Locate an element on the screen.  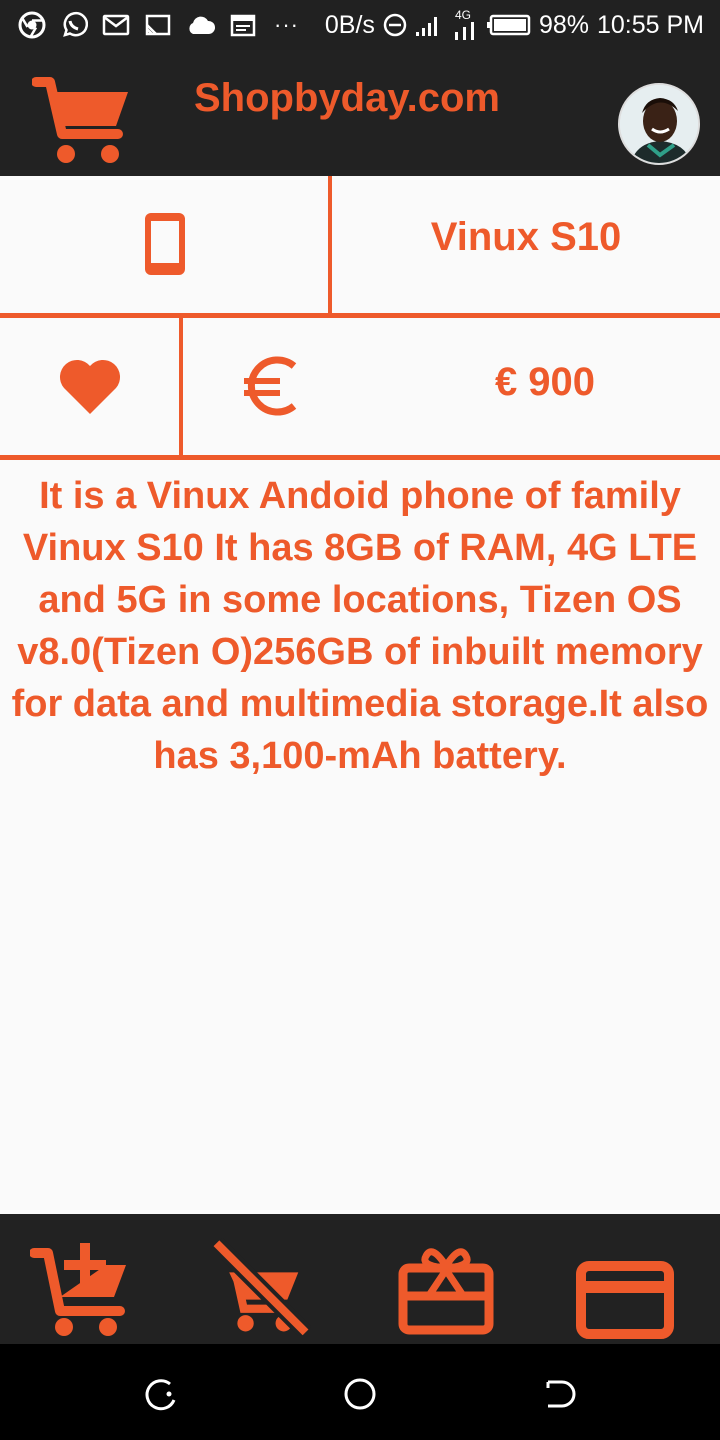
cast-icon is located at coordinates (158, 25).